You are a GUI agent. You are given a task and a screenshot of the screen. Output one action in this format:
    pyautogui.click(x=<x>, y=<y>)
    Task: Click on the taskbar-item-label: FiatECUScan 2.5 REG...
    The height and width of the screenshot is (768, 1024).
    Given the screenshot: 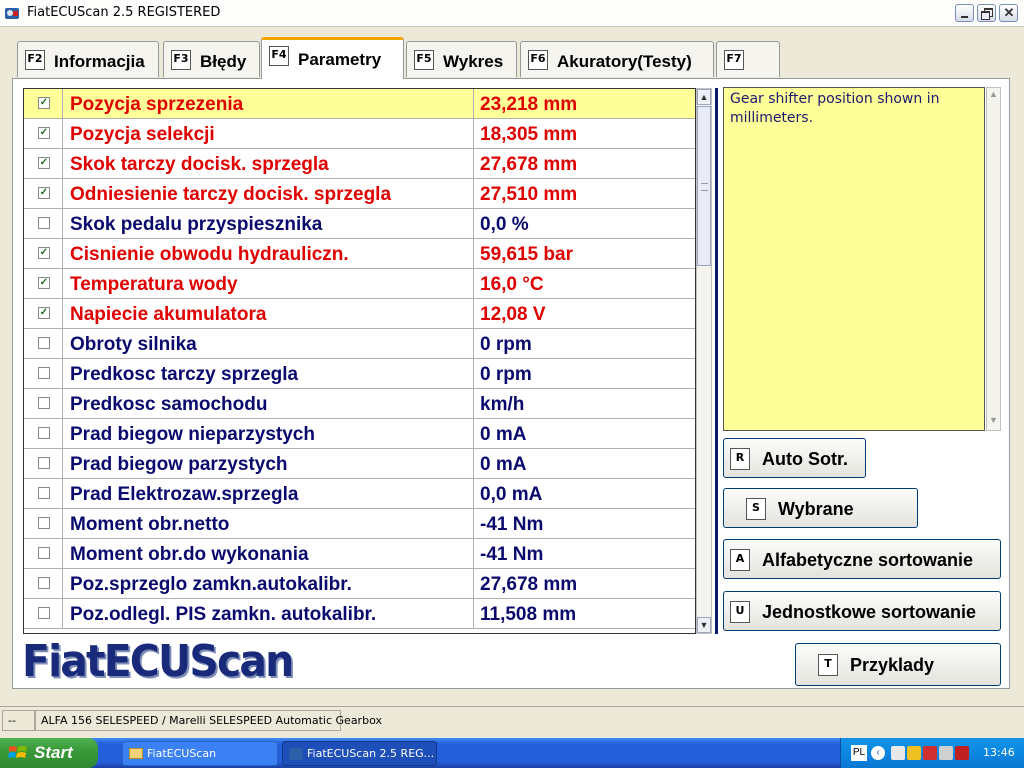 What is the action you would take?
    pyautogui.click(x=371, y=753)
    